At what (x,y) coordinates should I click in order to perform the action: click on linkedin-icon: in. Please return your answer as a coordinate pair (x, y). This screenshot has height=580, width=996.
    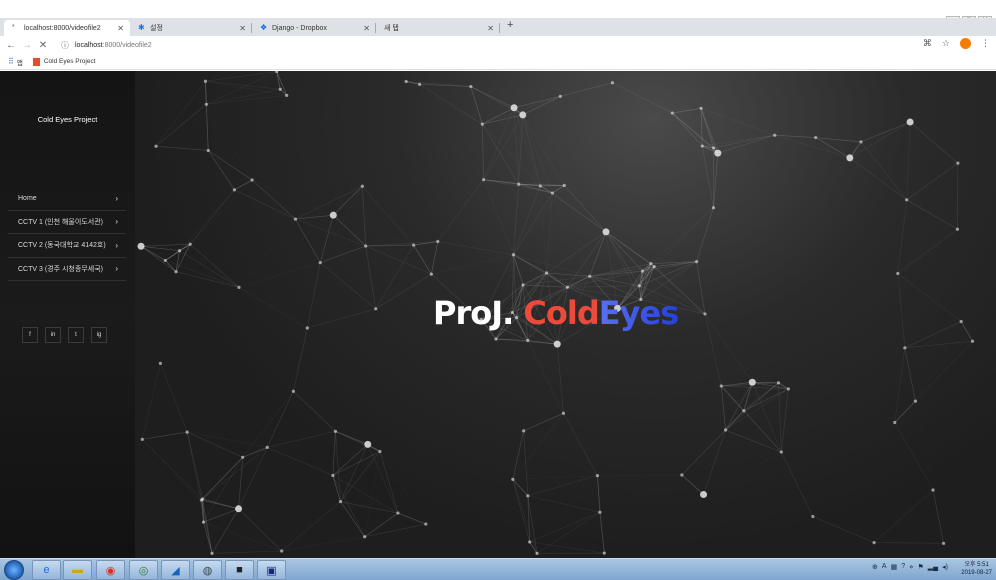
    Looking at the image, I should click on (53, 335).